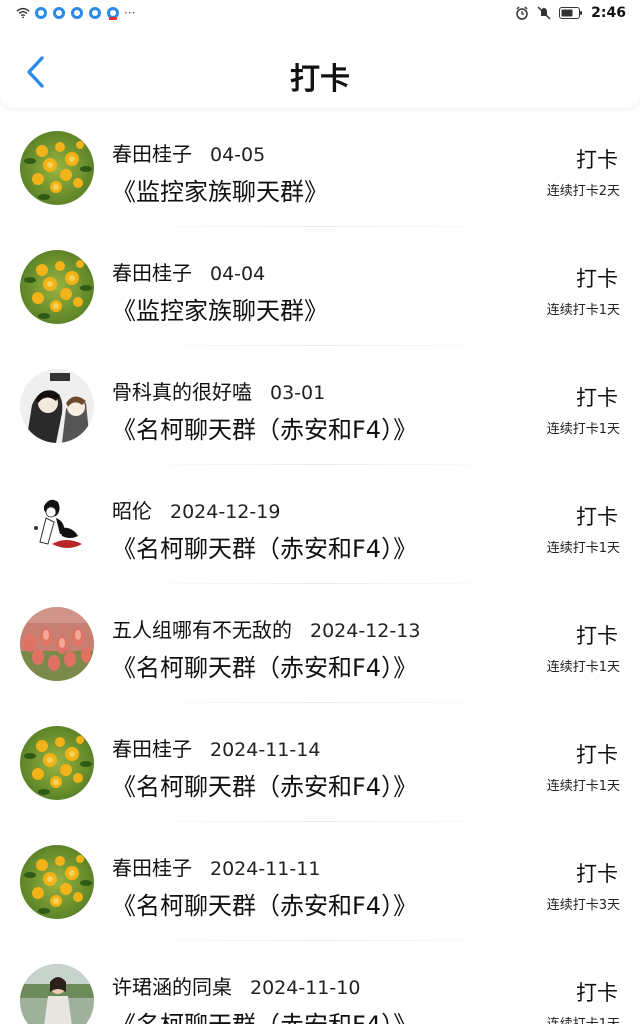 The height and width of the screenshot is (1024, 640). What do you see at coordinates (238, 274) in the screenshot?
I see `checkin-date: 04-04` at bounding box center [238, 274].